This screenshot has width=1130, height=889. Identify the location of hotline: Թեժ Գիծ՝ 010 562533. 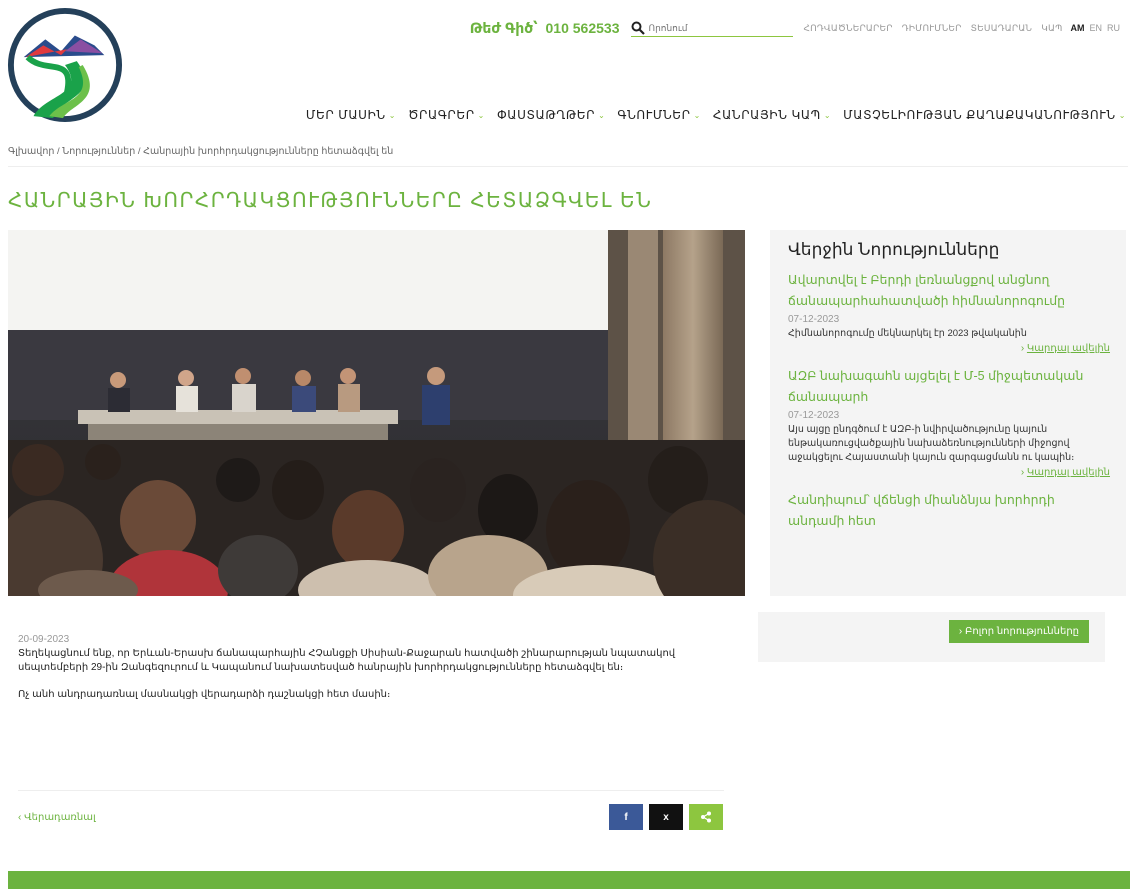
(545, 28).